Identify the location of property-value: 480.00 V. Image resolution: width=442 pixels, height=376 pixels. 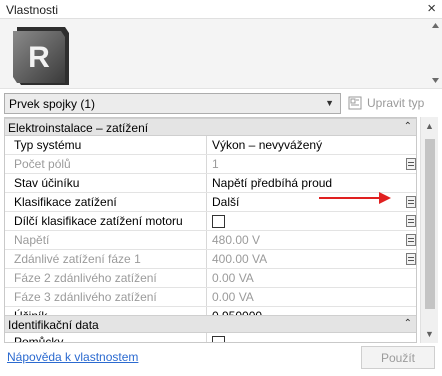
(236, 240).